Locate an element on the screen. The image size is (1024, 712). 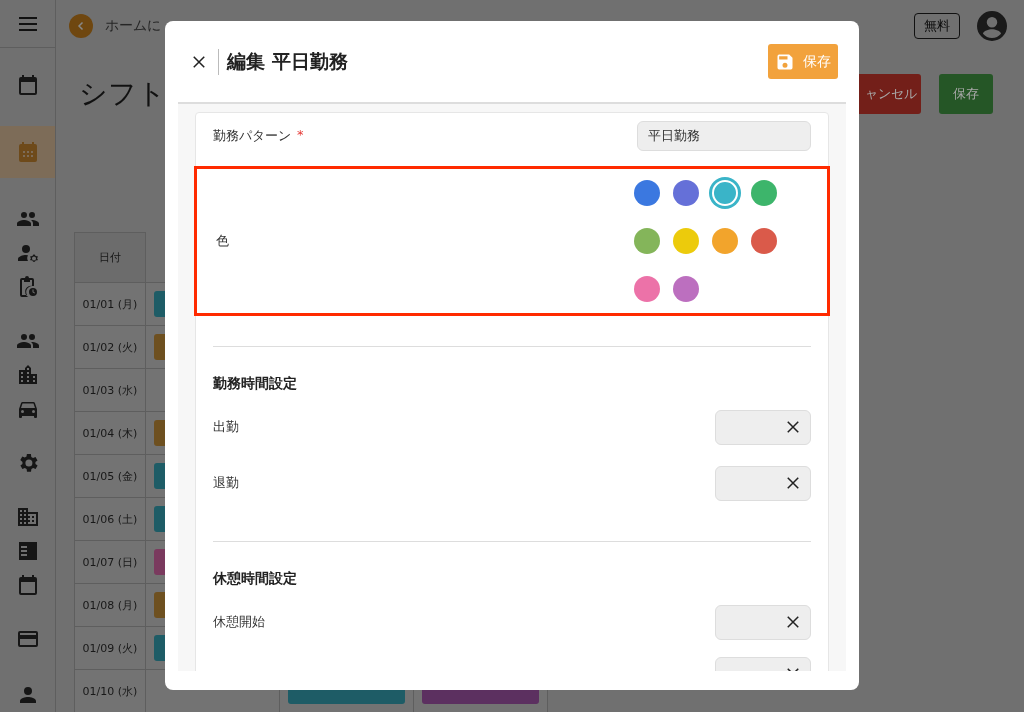
dialog-title: 編集 平日勤務 is located at coordinates (288, 61).